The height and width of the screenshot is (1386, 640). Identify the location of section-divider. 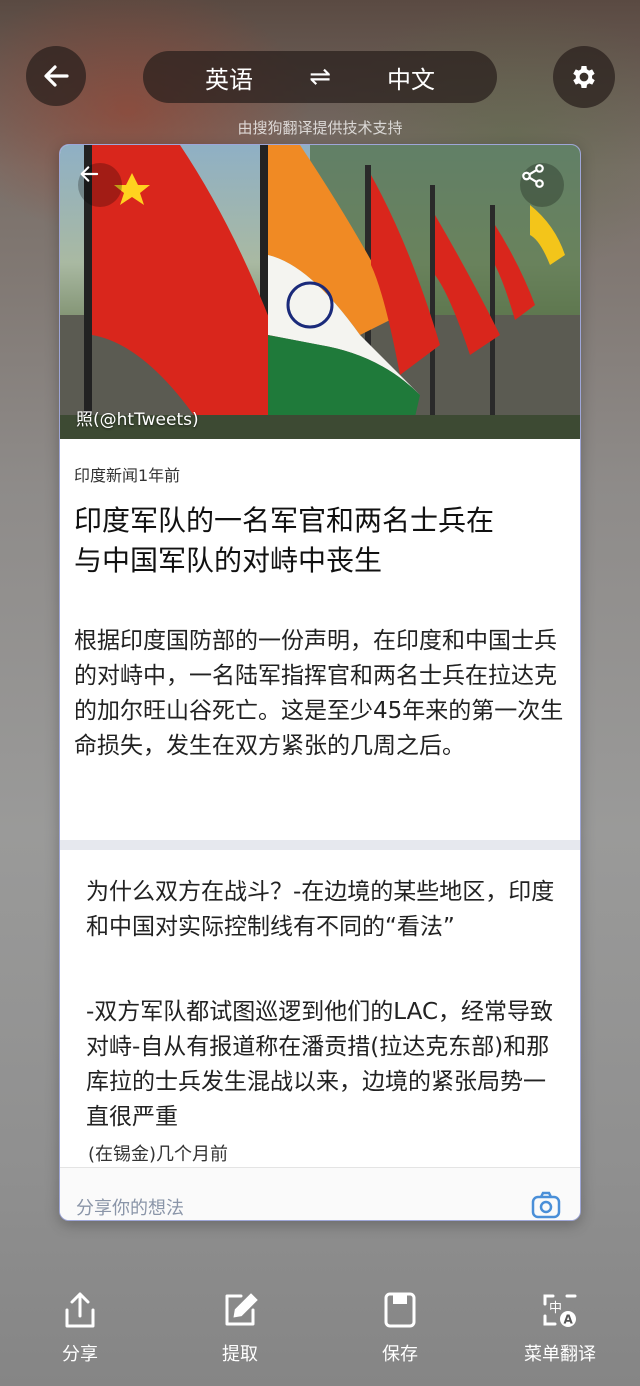
(320, 845).